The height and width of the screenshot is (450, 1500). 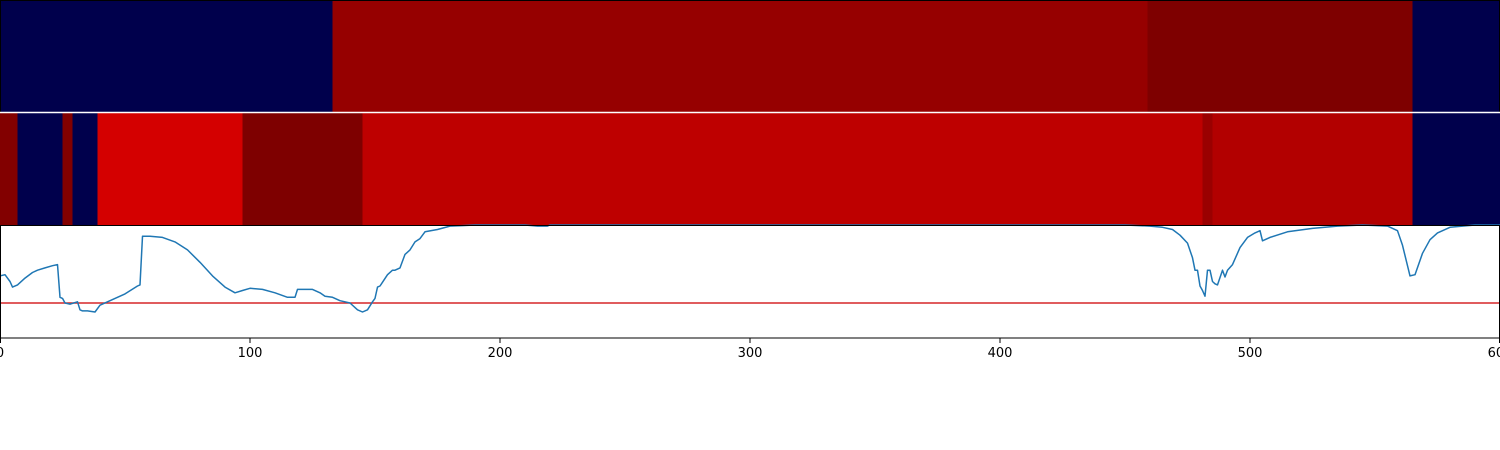 I want to click on x-tick-label-1: 100, so click(x=250, y=353).